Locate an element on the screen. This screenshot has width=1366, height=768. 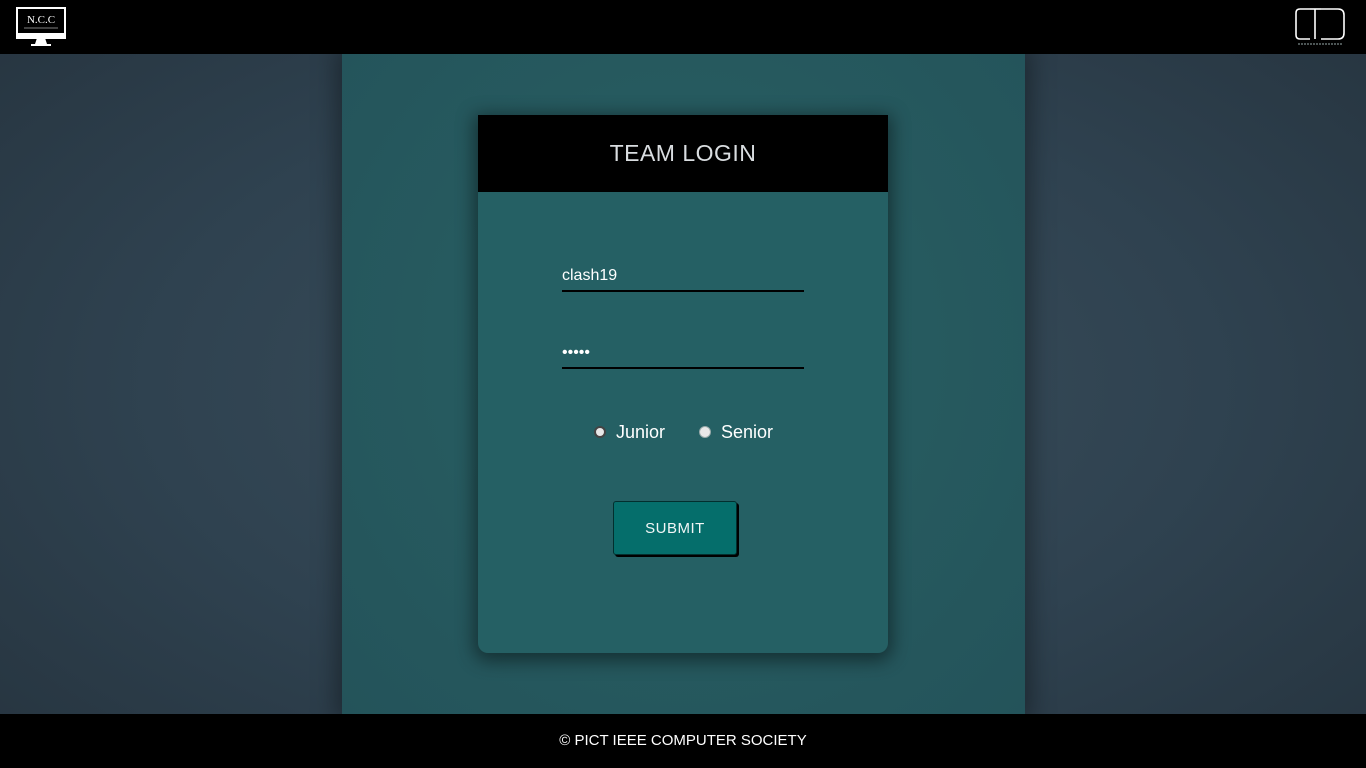
submit-button: SUBMIT is located at coordinates (675, 528).